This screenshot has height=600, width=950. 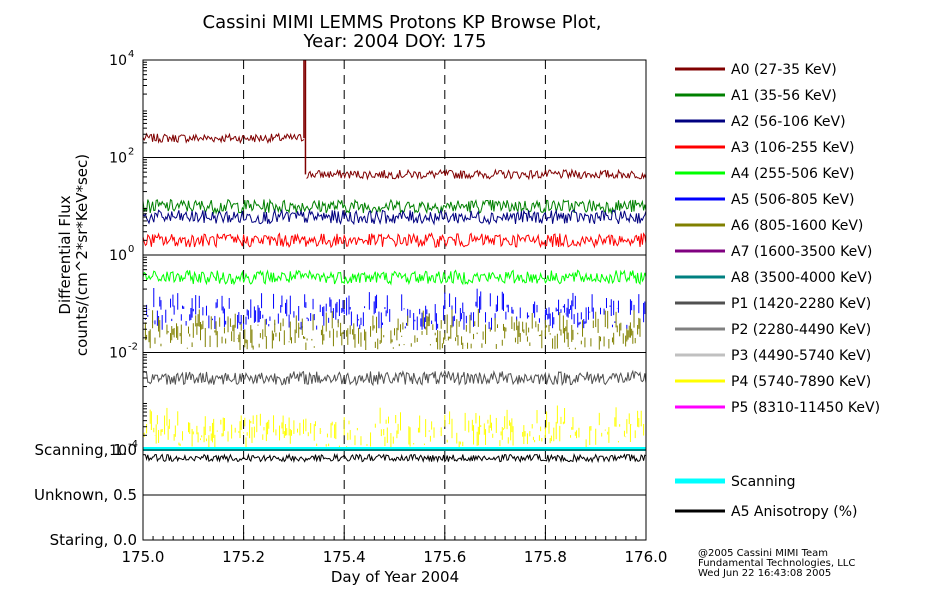 What do you see at coordinates (395, 41) in the screenshot?
I see `chart-title-line2: Year: 2004 DOY: 175` at bounding box center [395, 41].